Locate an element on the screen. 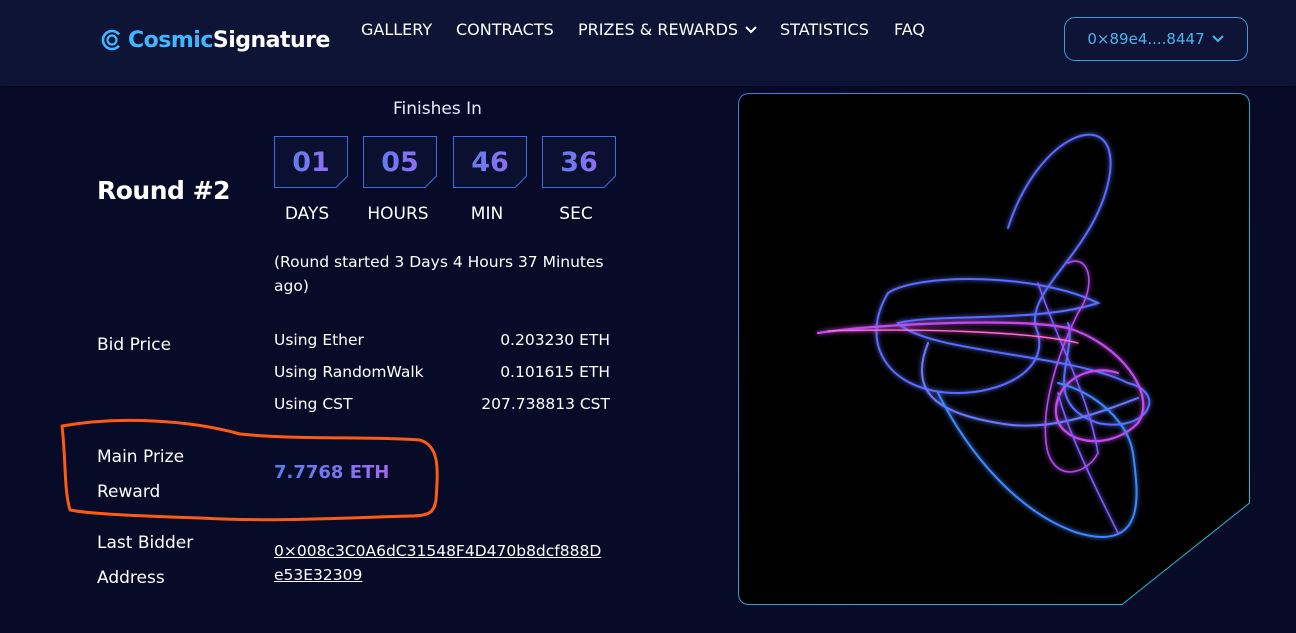 The image size is (1296, 633). finishes-in-label: Finishes In is located at coordinates (437, 109).